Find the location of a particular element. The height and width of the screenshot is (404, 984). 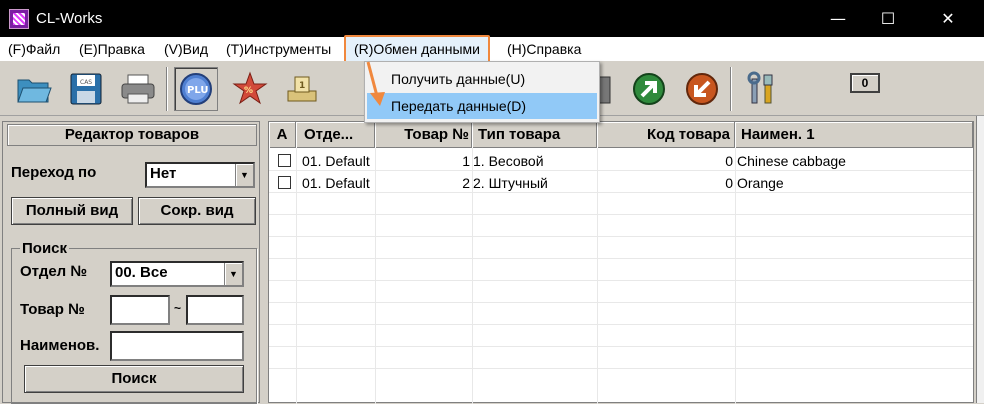

title-bar: CL-Works — ☐ ✕ is located at coordinates (492, 18).